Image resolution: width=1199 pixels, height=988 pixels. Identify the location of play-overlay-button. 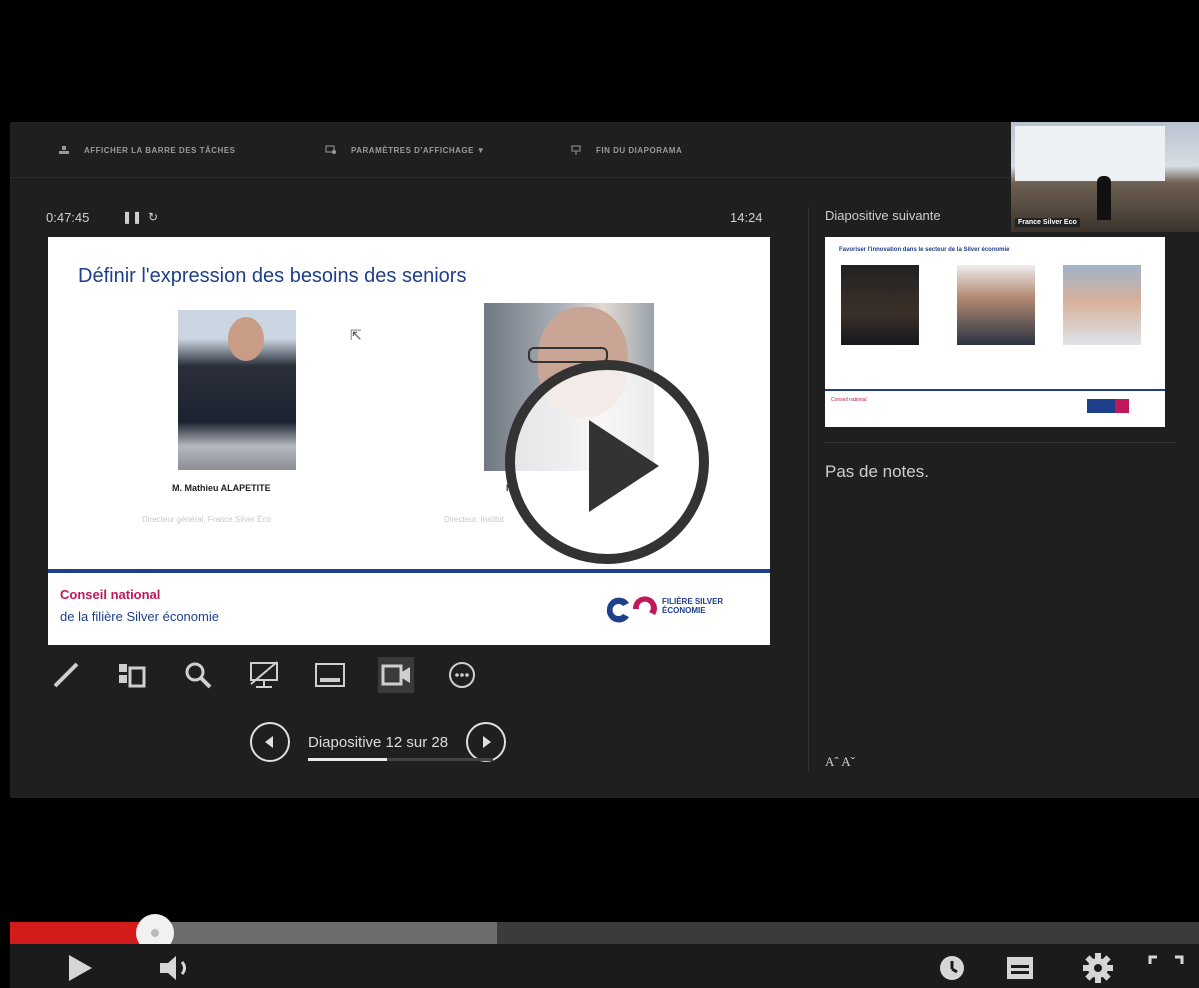
(607, 462).